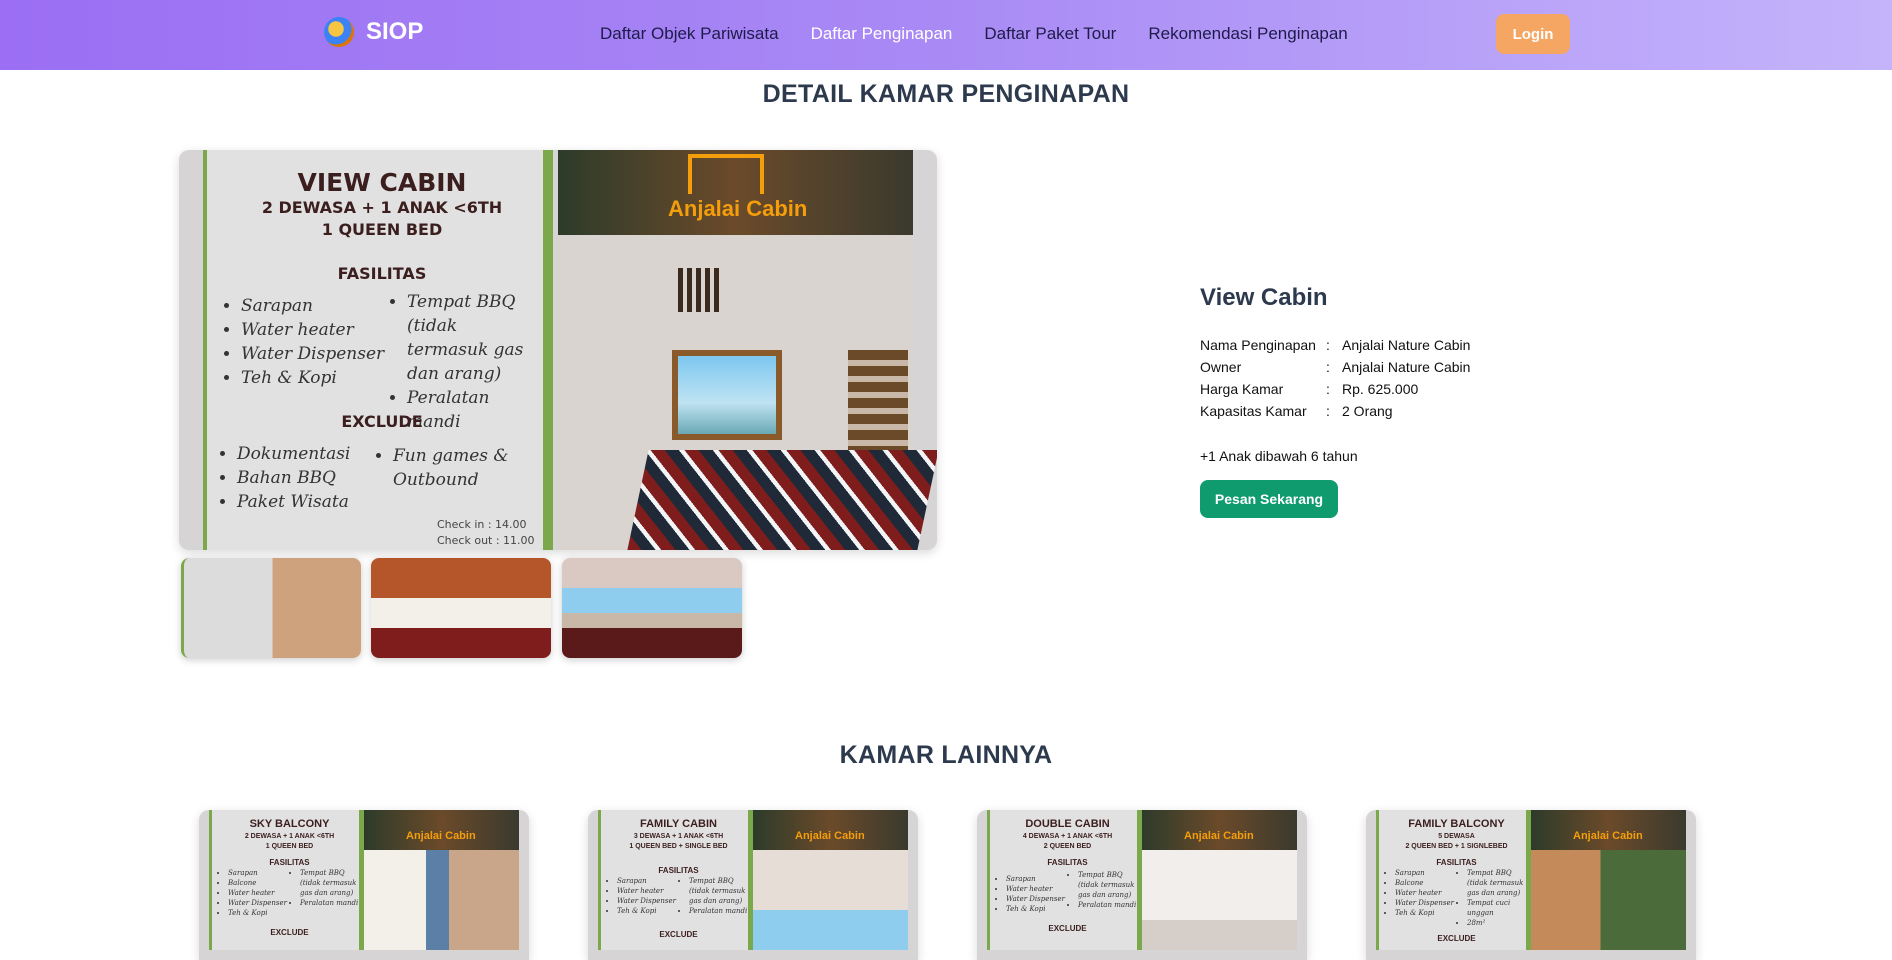 The image size is (1892, 960). Describe the element at coordinates (726, 174) in the screenshot. I see `cabin-logo-icon` at that location.